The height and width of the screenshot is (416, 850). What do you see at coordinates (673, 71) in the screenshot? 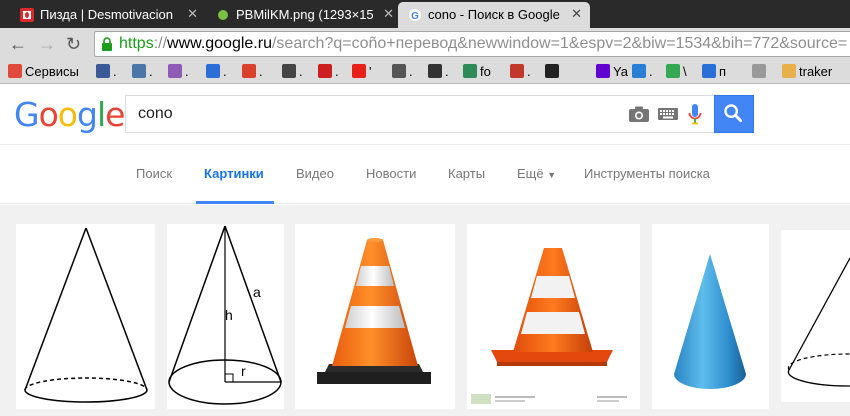
I see `play-store-icon` at bounding box center [673, 71].